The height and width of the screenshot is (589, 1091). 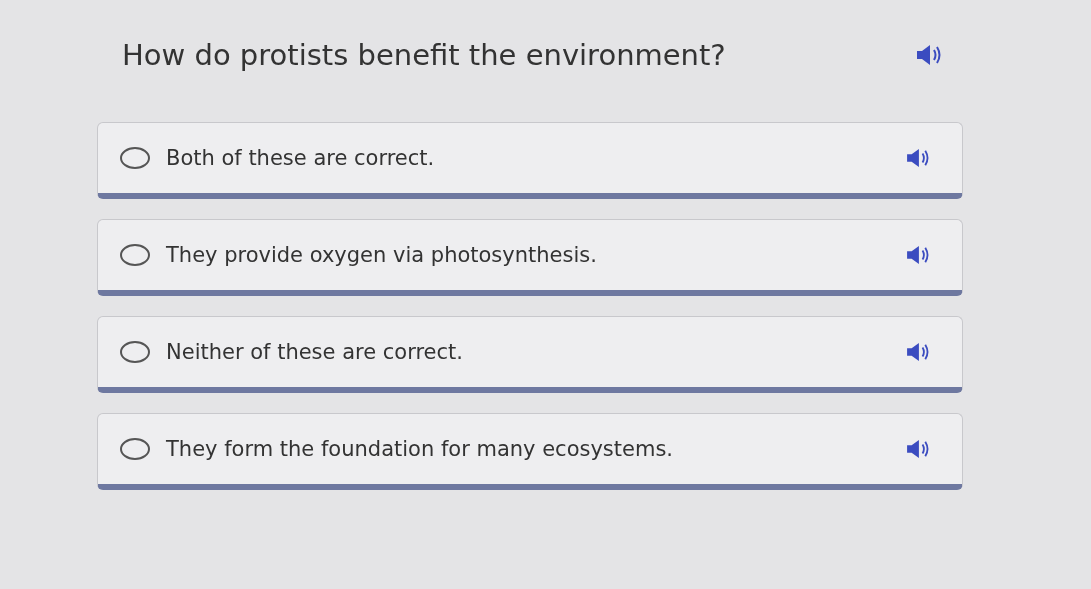 I want to click on option-text: Neither of these are correct., so click(x=315, y=352).